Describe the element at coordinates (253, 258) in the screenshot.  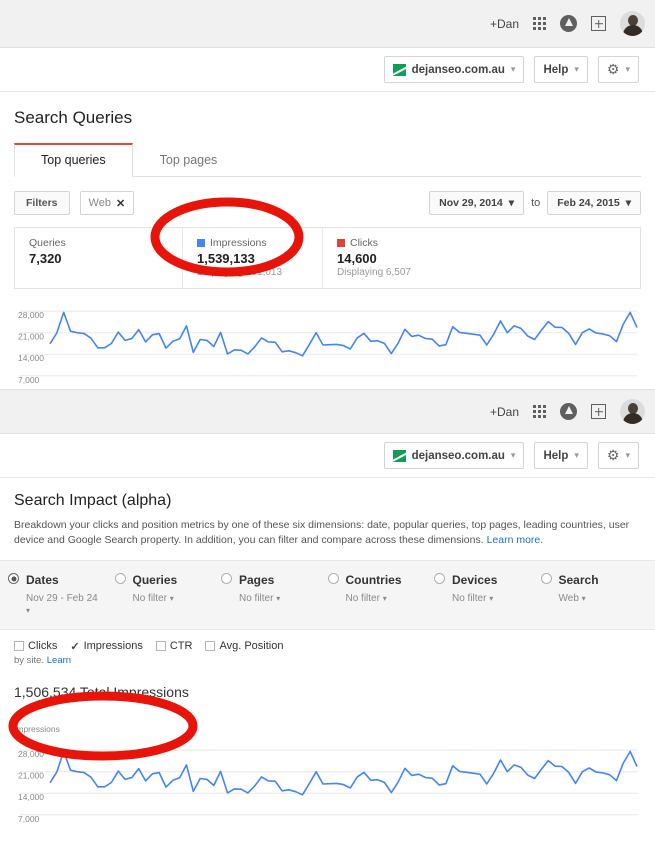
I see `metric-card-impressions: Impressions 1,539,133 Displaying 291,013` at that location.